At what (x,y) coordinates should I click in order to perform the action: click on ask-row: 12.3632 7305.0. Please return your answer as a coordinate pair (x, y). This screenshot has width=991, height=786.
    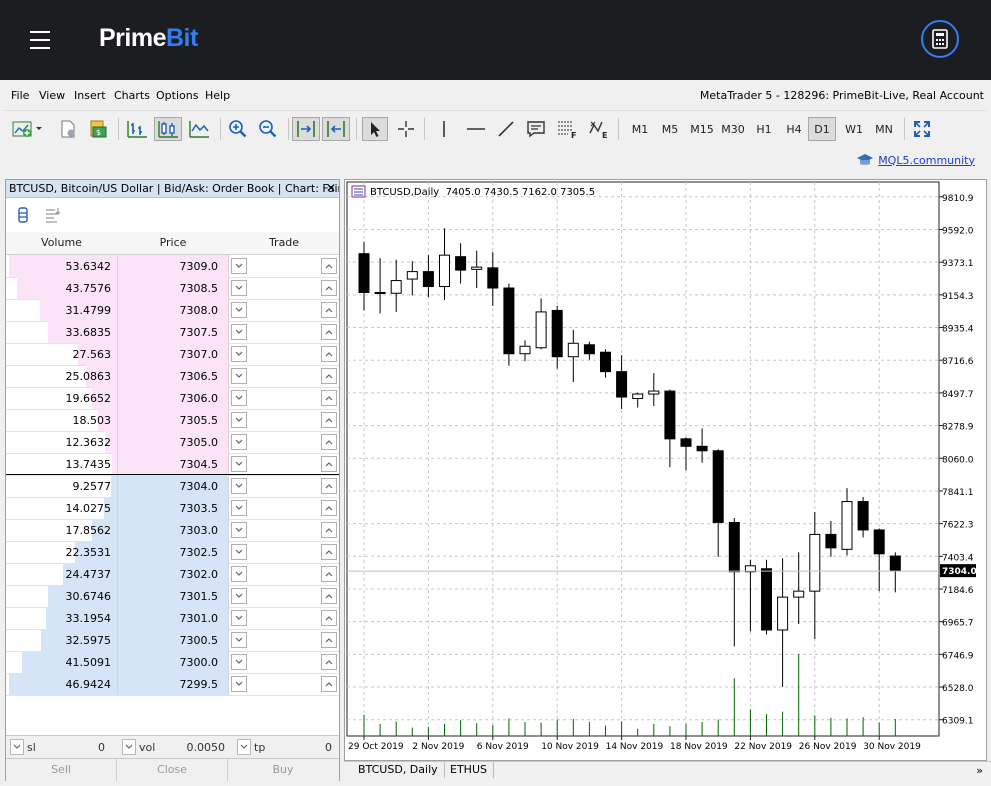
    Looking at the image, I should click on (172, 442).